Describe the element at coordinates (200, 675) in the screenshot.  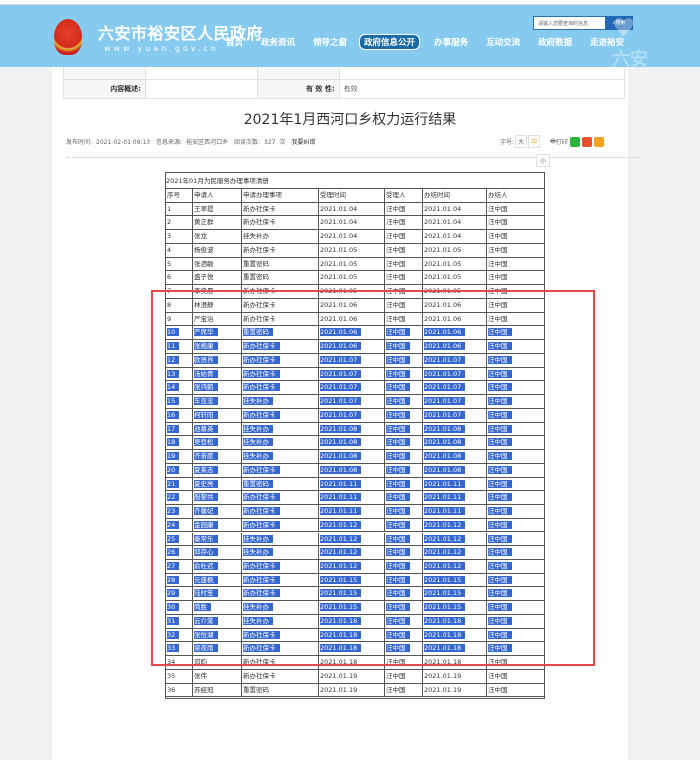
I see `cell-text: 张伟` at that location.